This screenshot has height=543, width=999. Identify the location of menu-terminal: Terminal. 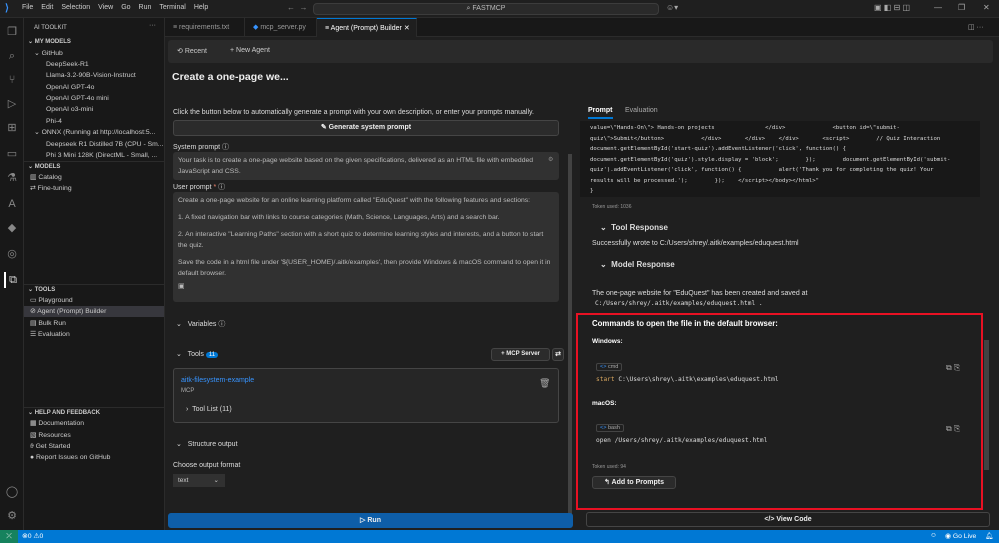
(172, 7).